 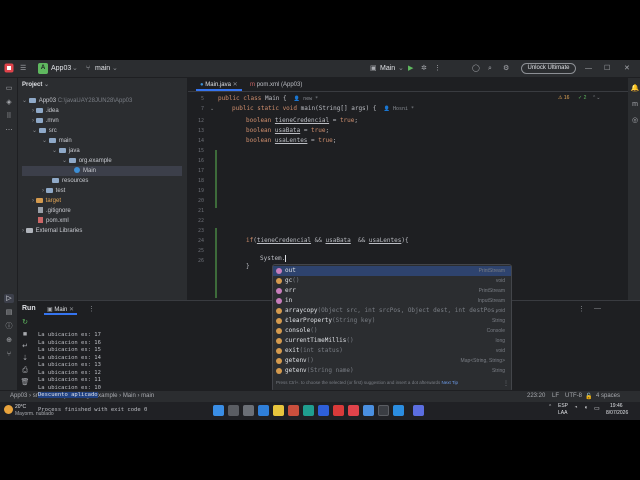 I want to click on tree-item-src: ⌄ src, so click(x=44, y=131).